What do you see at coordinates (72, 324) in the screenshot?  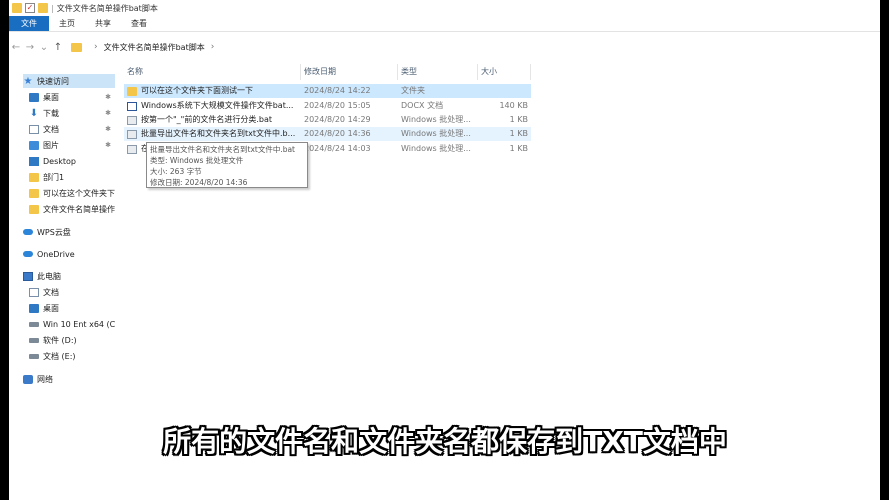 I see `sidebar-item-drive-c: Win 10 Ent x64 (C` at bounding box center [72, 324].